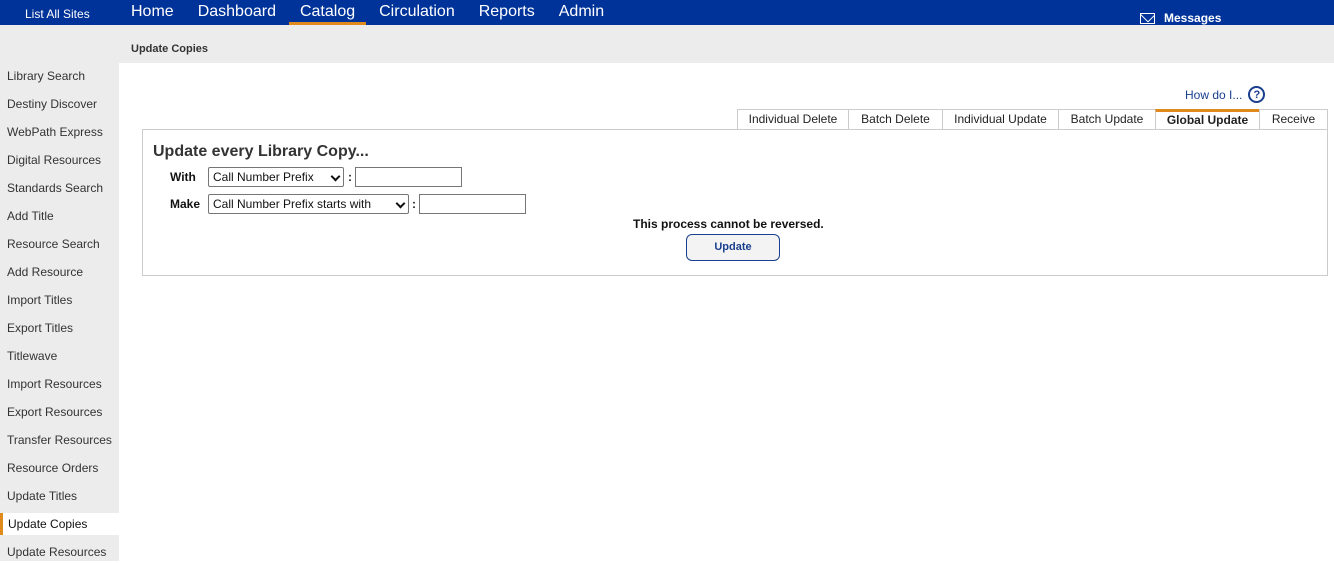 The image size is (1334, 563). Describe the element at coordinates (237, 12) in the screenshot. I see `nav-dashboard: Dashboard` at that location.